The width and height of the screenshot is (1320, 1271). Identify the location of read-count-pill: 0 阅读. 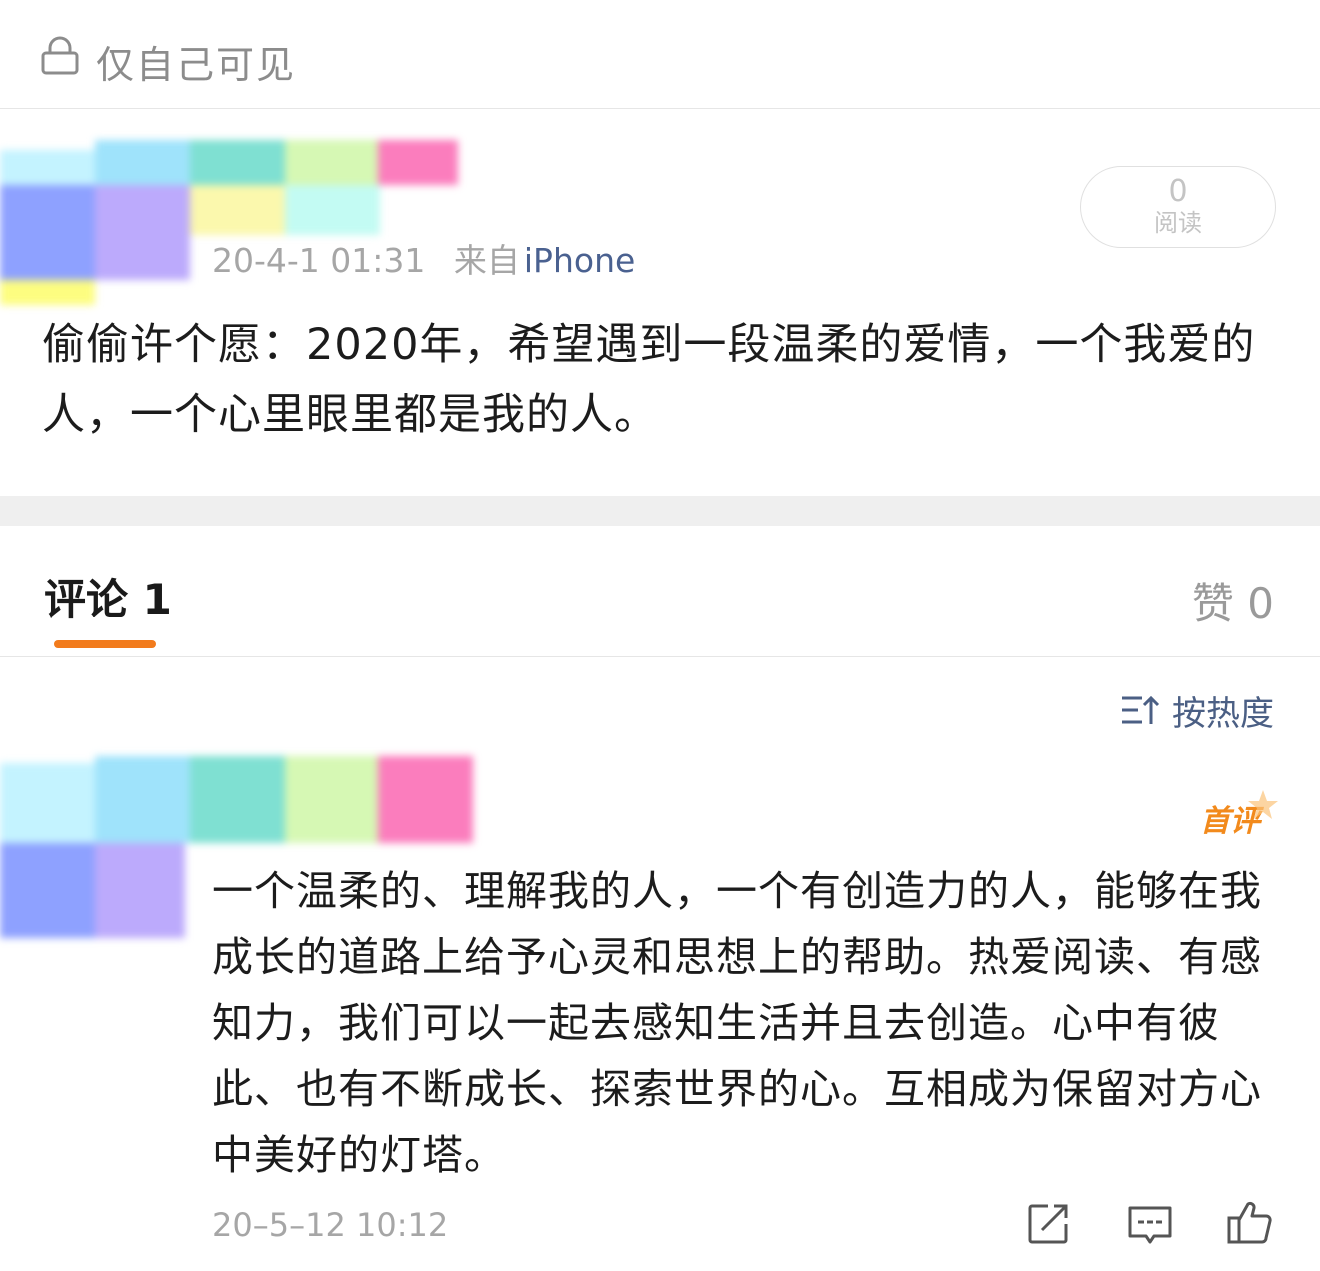
(1178, 207).